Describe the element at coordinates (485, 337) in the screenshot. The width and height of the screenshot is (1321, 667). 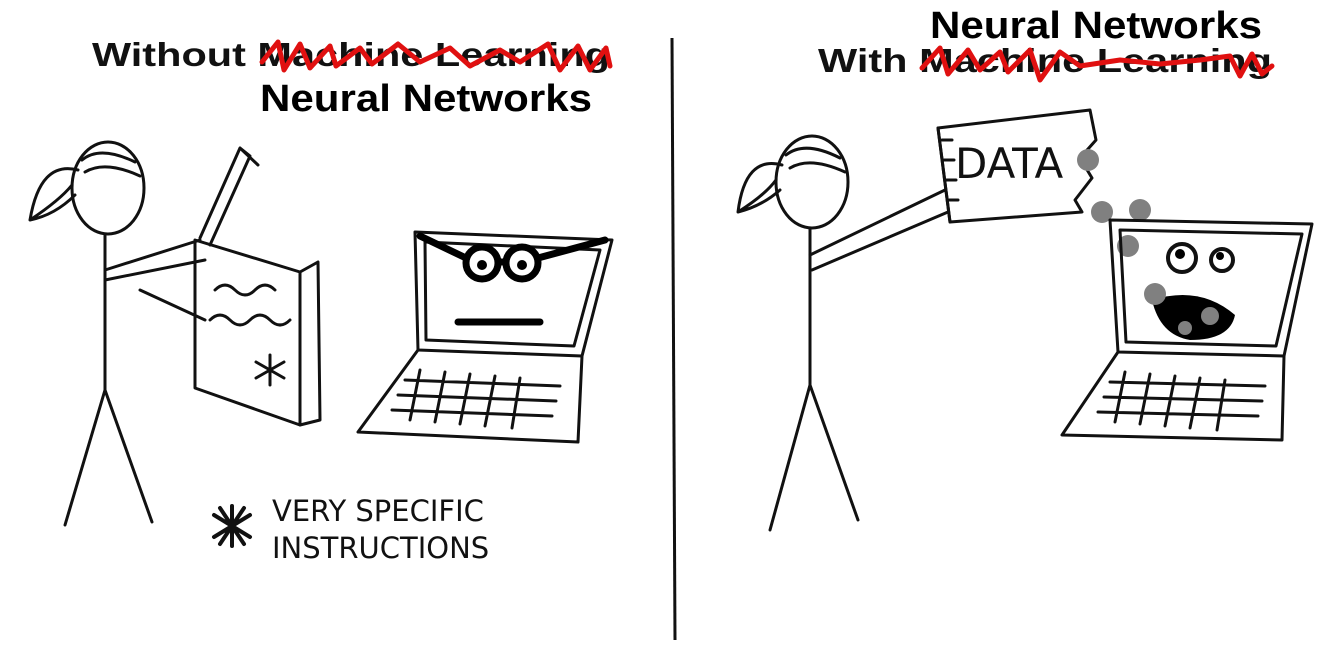
I see `laptop-left` at that location.